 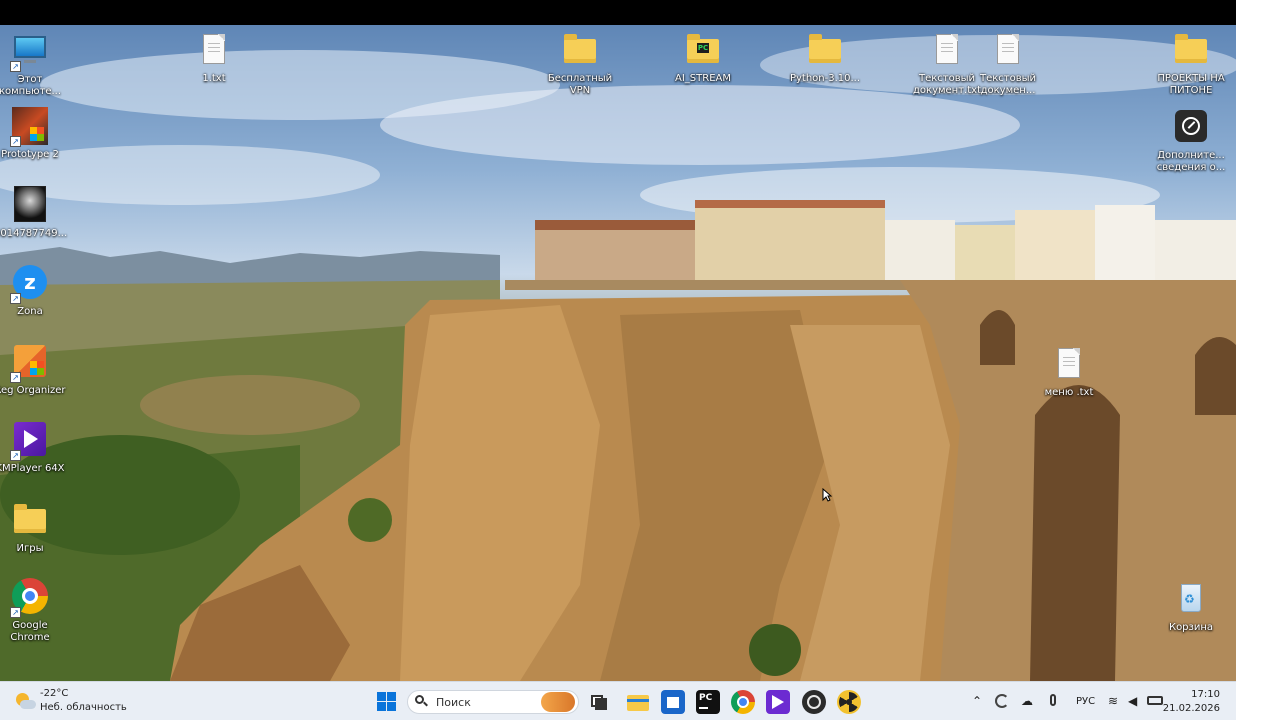 I want to click on chrome-icon: ↗, so click(x=30, y=598).